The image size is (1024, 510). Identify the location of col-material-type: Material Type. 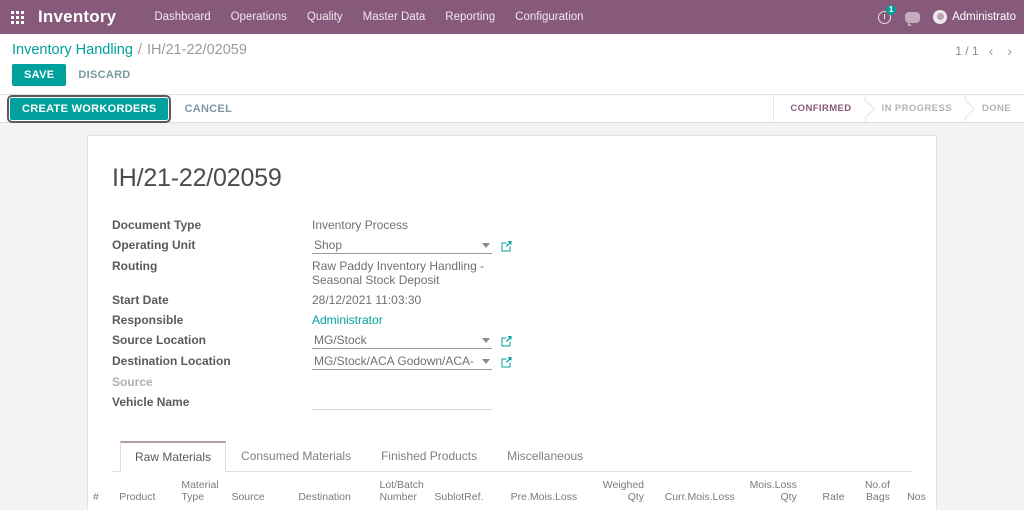
(201, 491).